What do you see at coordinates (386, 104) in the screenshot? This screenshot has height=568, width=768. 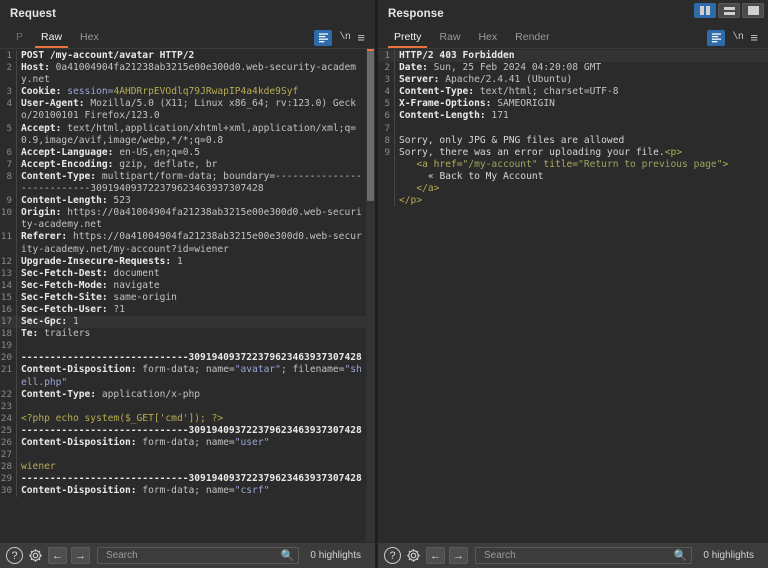 I see `line-number: 5` at bounding box center [386, 104].